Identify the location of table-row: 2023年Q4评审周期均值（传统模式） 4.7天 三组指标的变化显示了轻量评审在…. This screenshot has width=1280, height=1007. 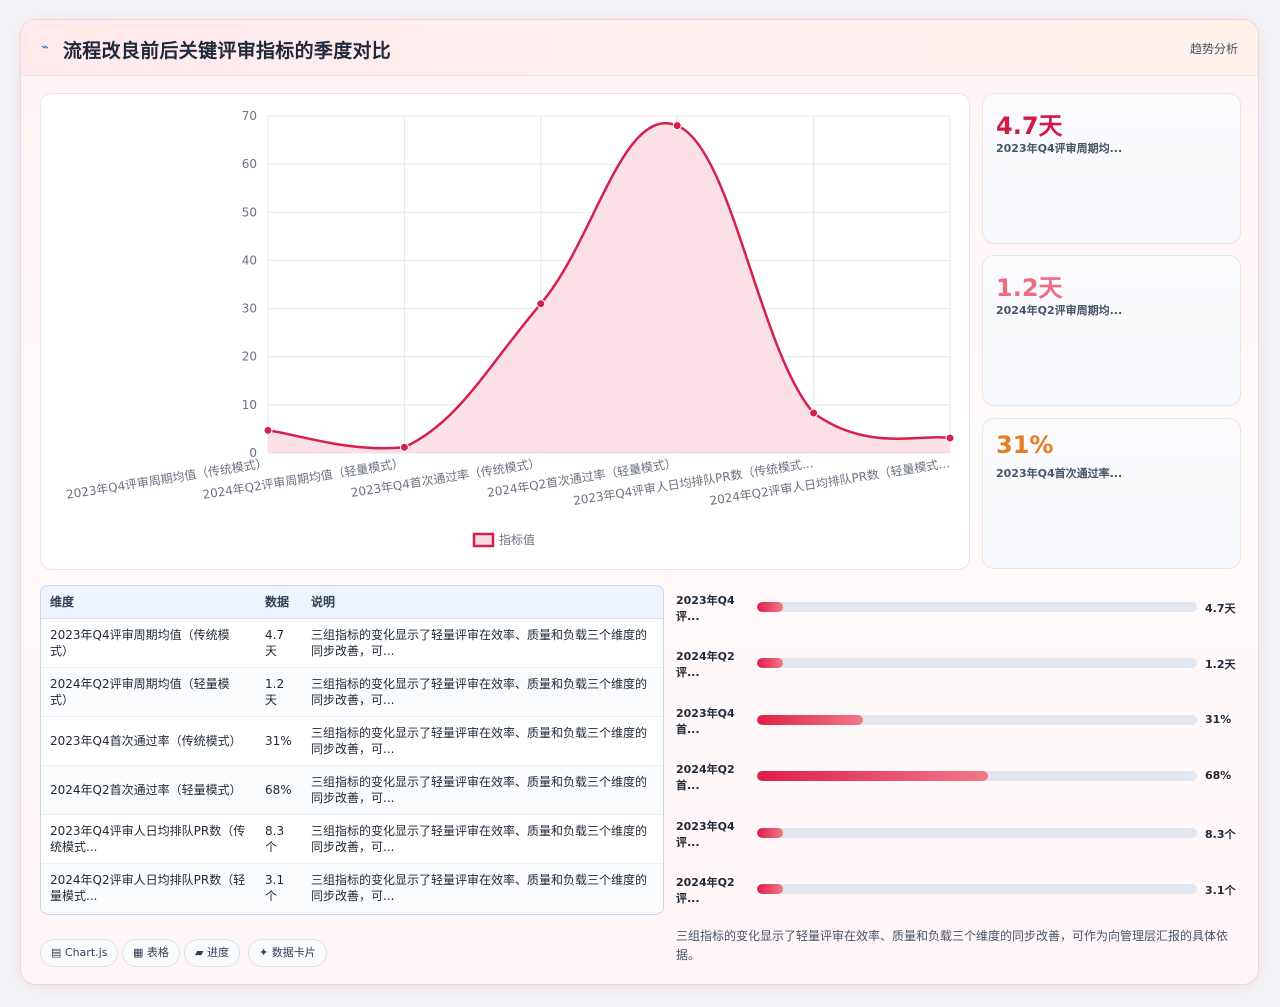
(352, 642).